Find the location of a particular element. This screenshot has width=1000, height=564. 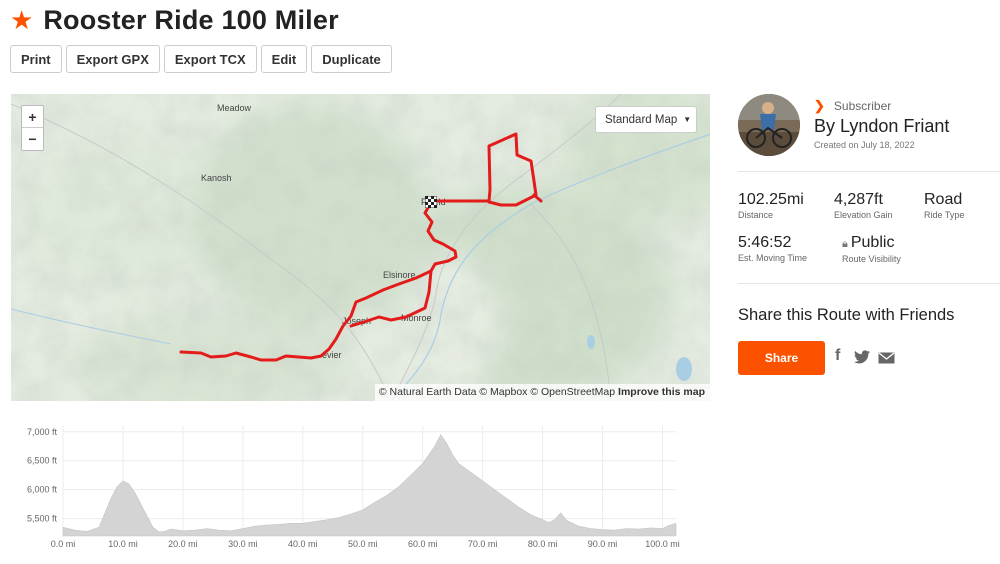

stat-moving-time: 5:46:52 Est. Moving Time is located at coordinates (772, 248).